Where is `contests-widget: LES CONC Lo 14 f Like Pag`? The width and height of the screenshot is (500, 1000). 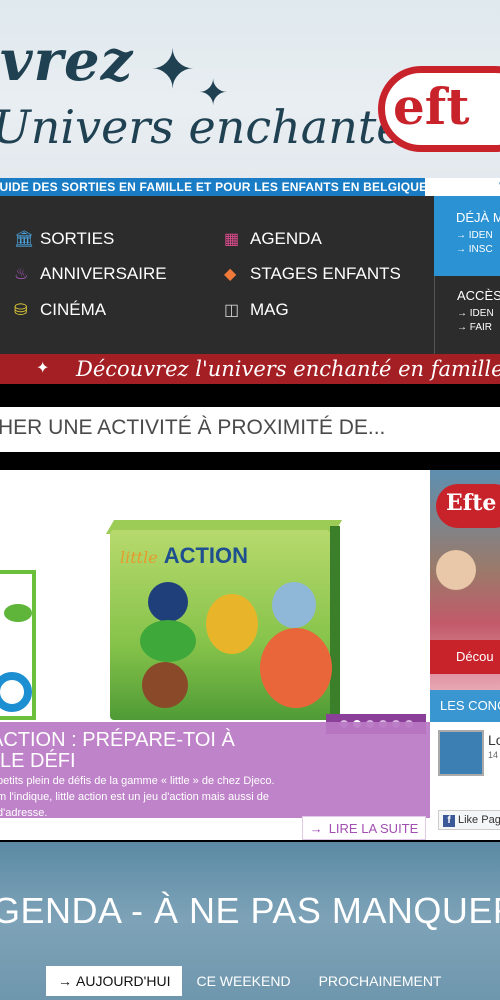
contests-widget: LES CONC Lo 14 f Like Pag is located at coordinates (465, 765).